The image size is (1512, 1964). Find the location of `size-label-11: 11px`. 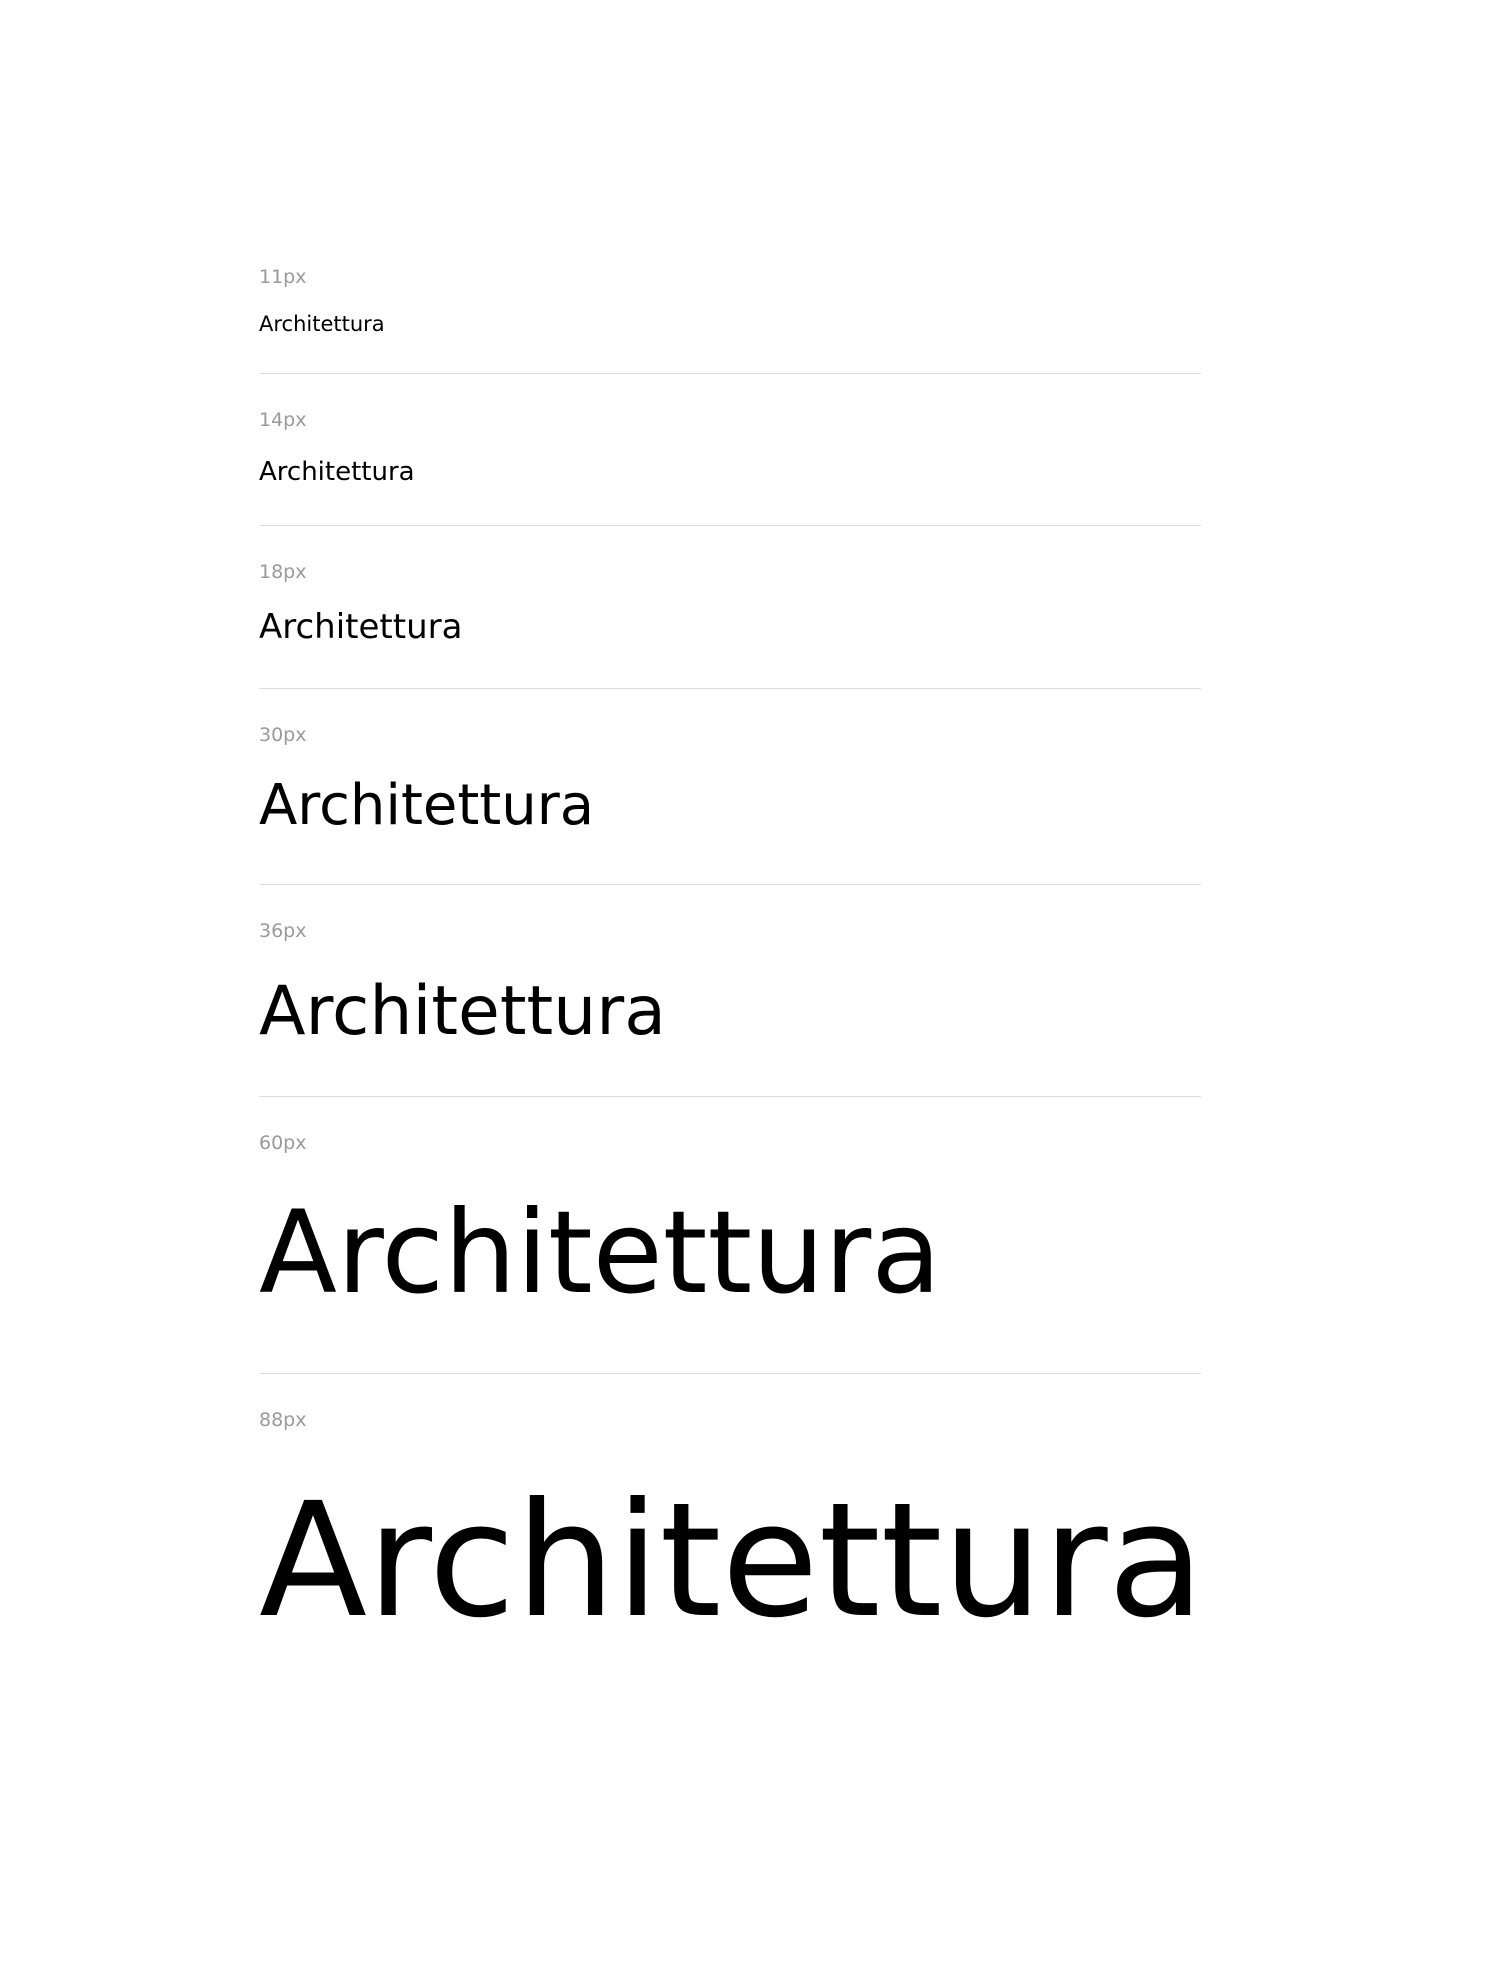

size-label-11: 11px is located at coordinates (283, 277).